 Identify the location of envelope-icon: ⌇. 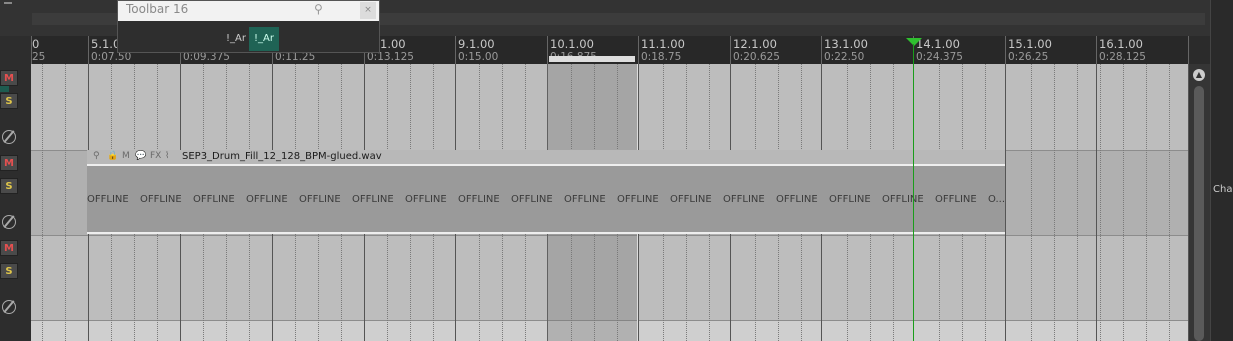
(167, 156).